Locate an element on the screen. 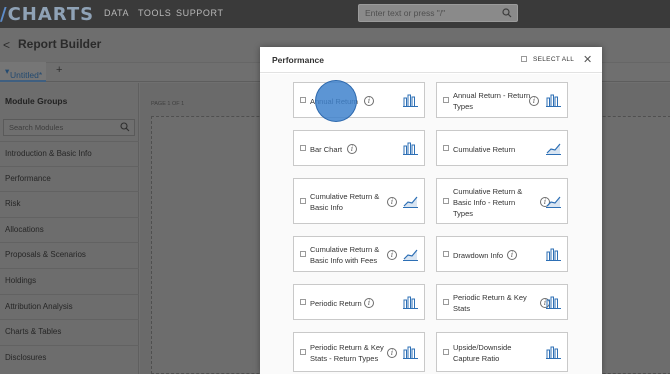 The image size is (670, 374). module-name-line: Cumulative Return is located at coordinates (484, 149).